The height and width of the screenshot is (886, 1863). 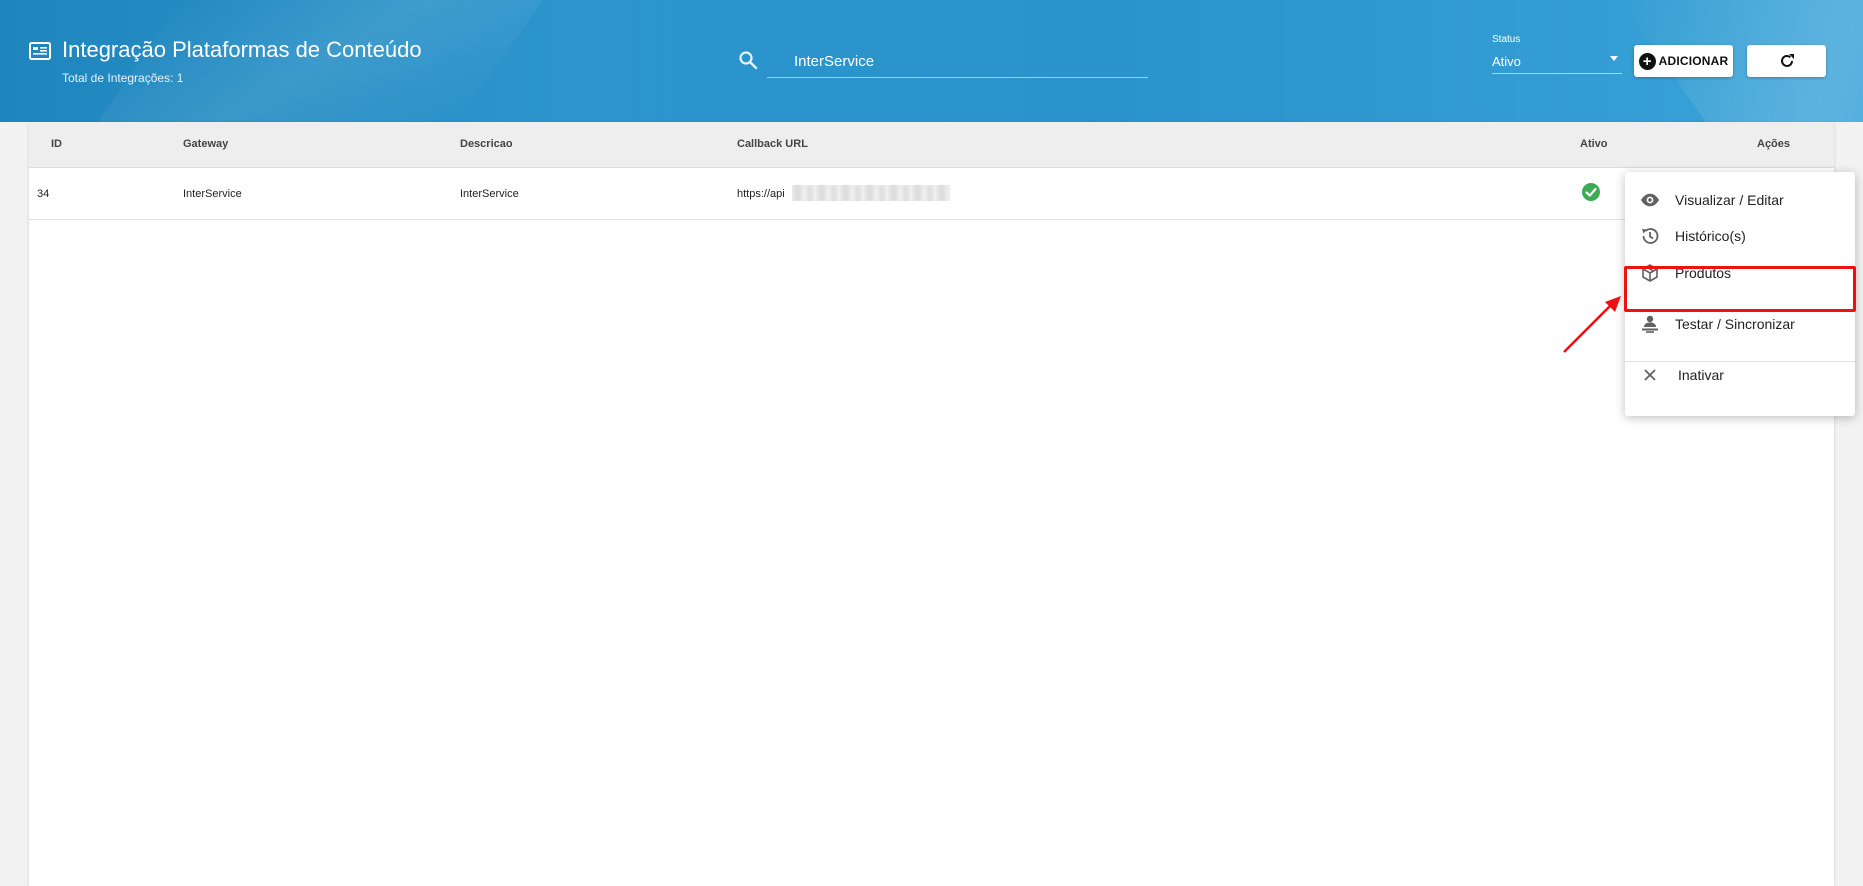 I want to click on page-title: Integração Plataformas de Conteúdo, so click(x=242, y=49).